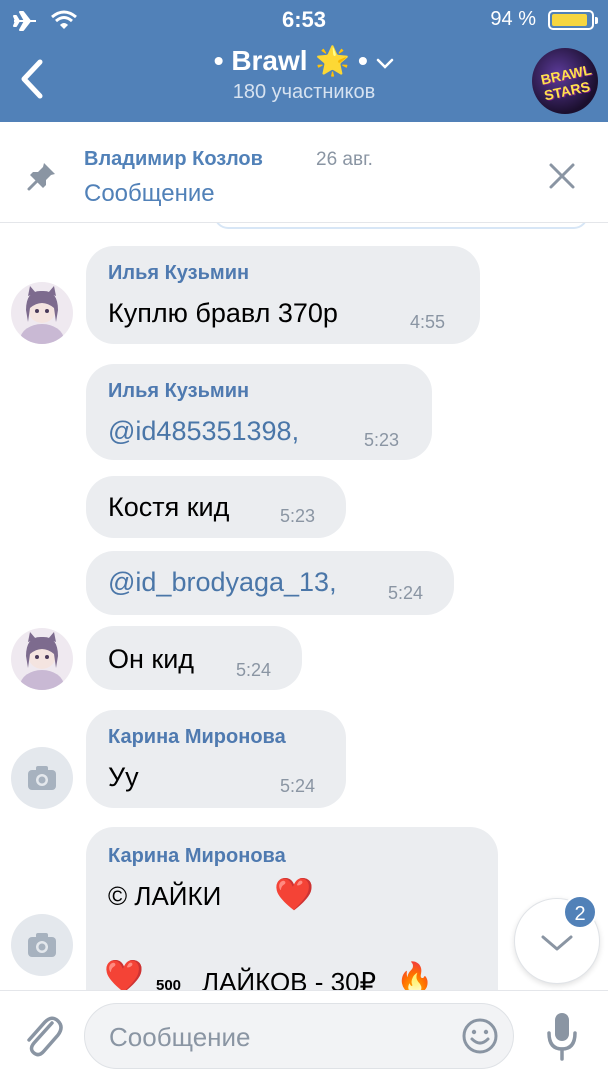  Describe the element at coordinates (415, 976) in the screenshot. I see `fire-emoji: 🔥` at that location.